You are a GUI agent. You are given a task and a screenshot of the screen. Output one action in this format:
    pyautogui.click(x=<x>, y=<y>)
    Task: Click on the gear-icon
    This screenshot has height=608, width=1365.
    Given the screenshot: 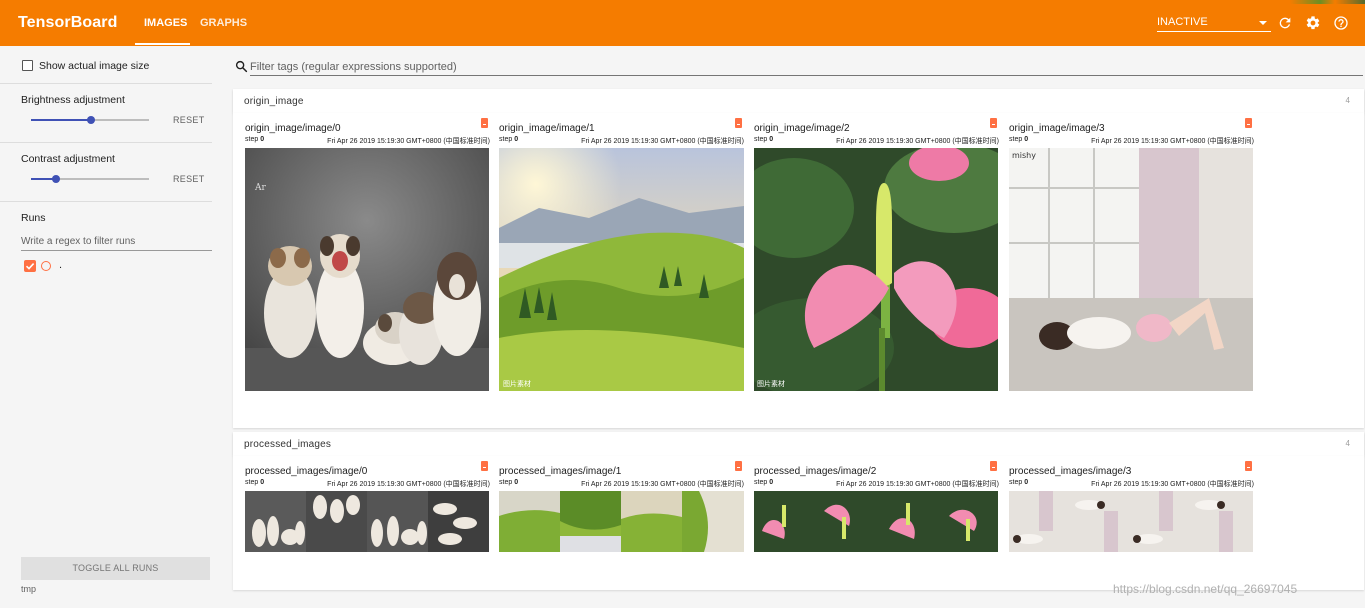 What is the action you would take?
    pyautogui.click(x=1313, y=23)
    